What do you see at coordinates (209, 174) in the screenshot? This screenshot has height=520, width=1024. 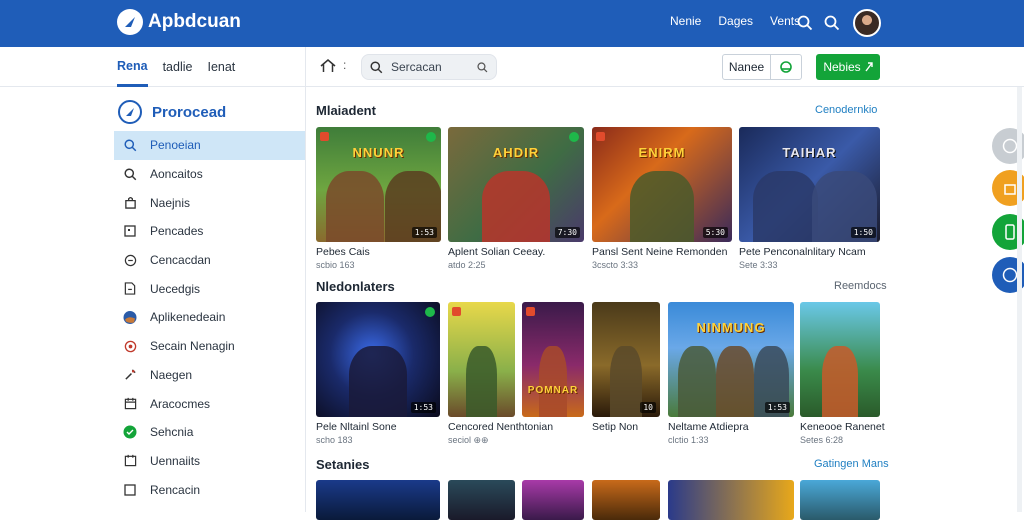 I see `sidebar-item-aoncaitos: Aoncaitos` at bounding box center [209, 174].